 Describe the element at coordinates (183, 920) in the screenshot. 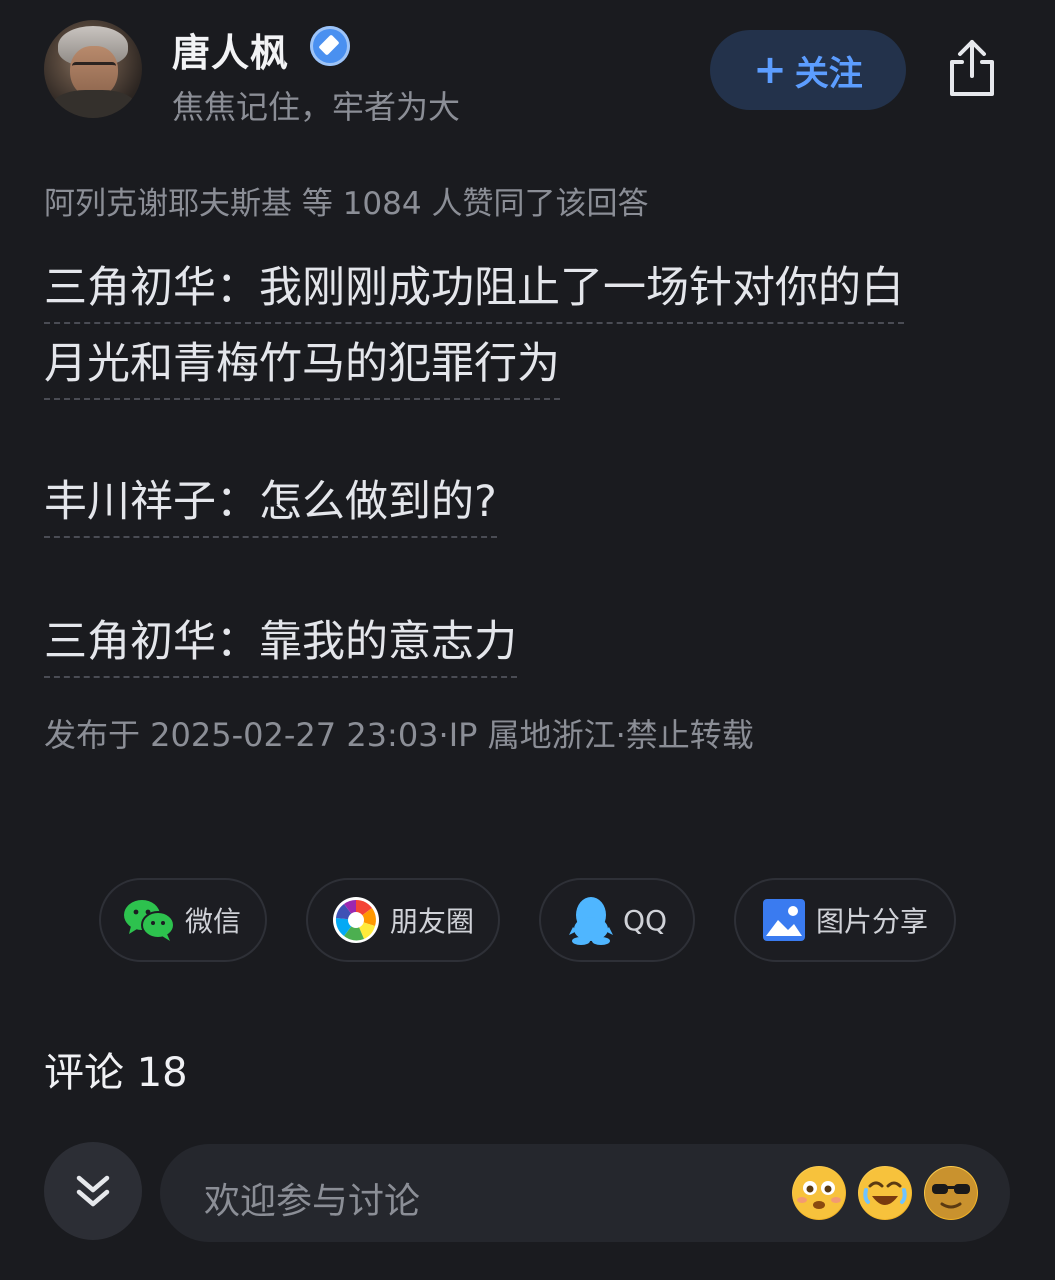

I see `share-wechat-button: 微信` at that location.